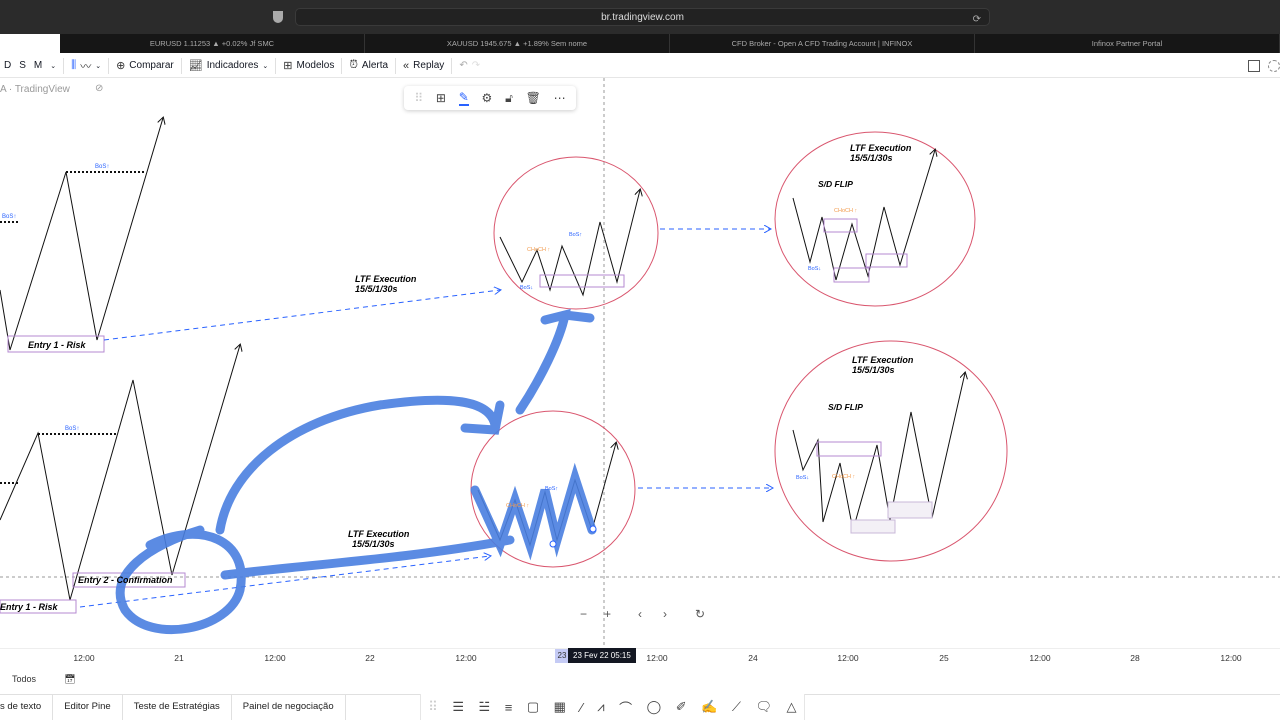 The width and height of the screenshot is (1280, 720). Describe the element at coordinates (88, 707) in the screenshot. I see `tab-pine-editor: Editor Pine` at that location.